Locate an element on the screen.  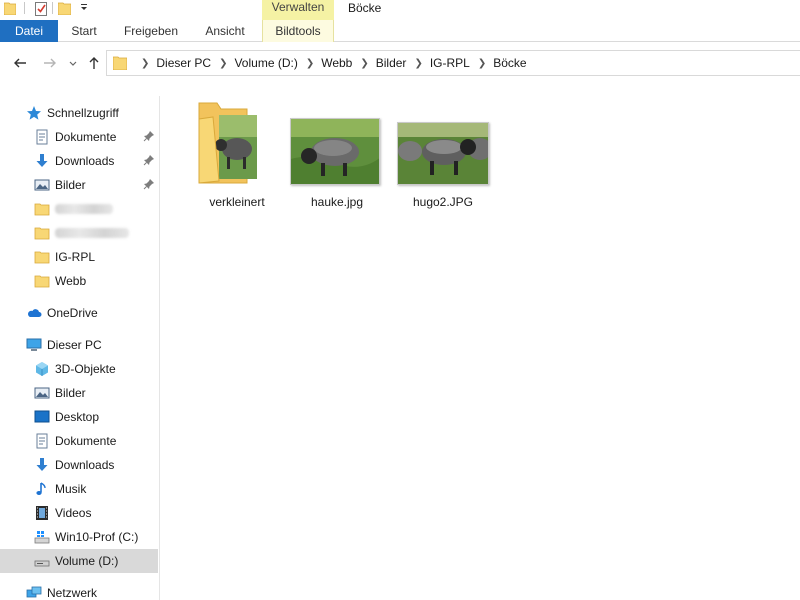
back-arrow-icon is located at coordinates (20, 63).